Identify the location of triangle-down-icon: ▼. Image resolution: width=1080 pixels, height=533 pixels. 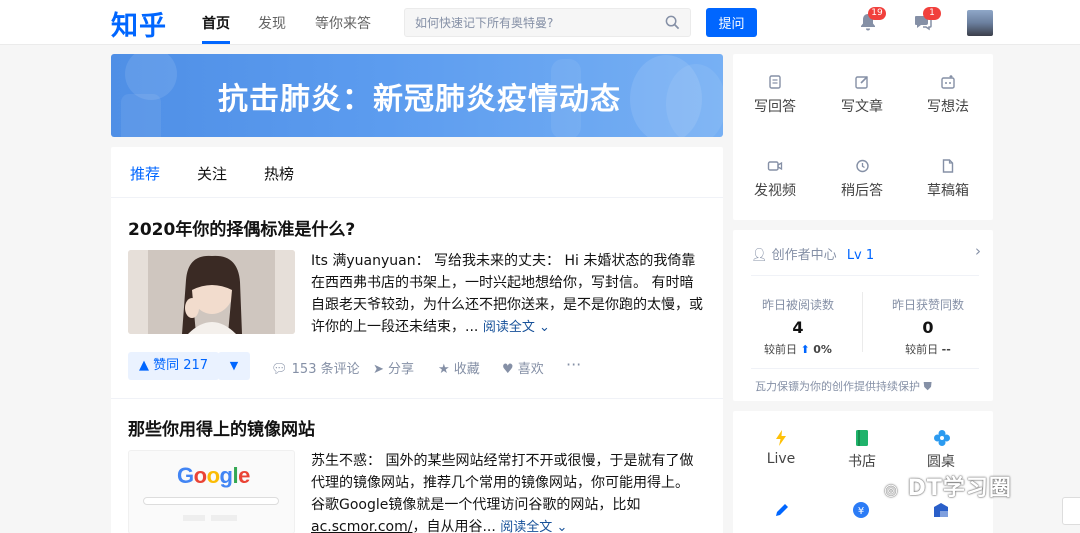
(234, 365).